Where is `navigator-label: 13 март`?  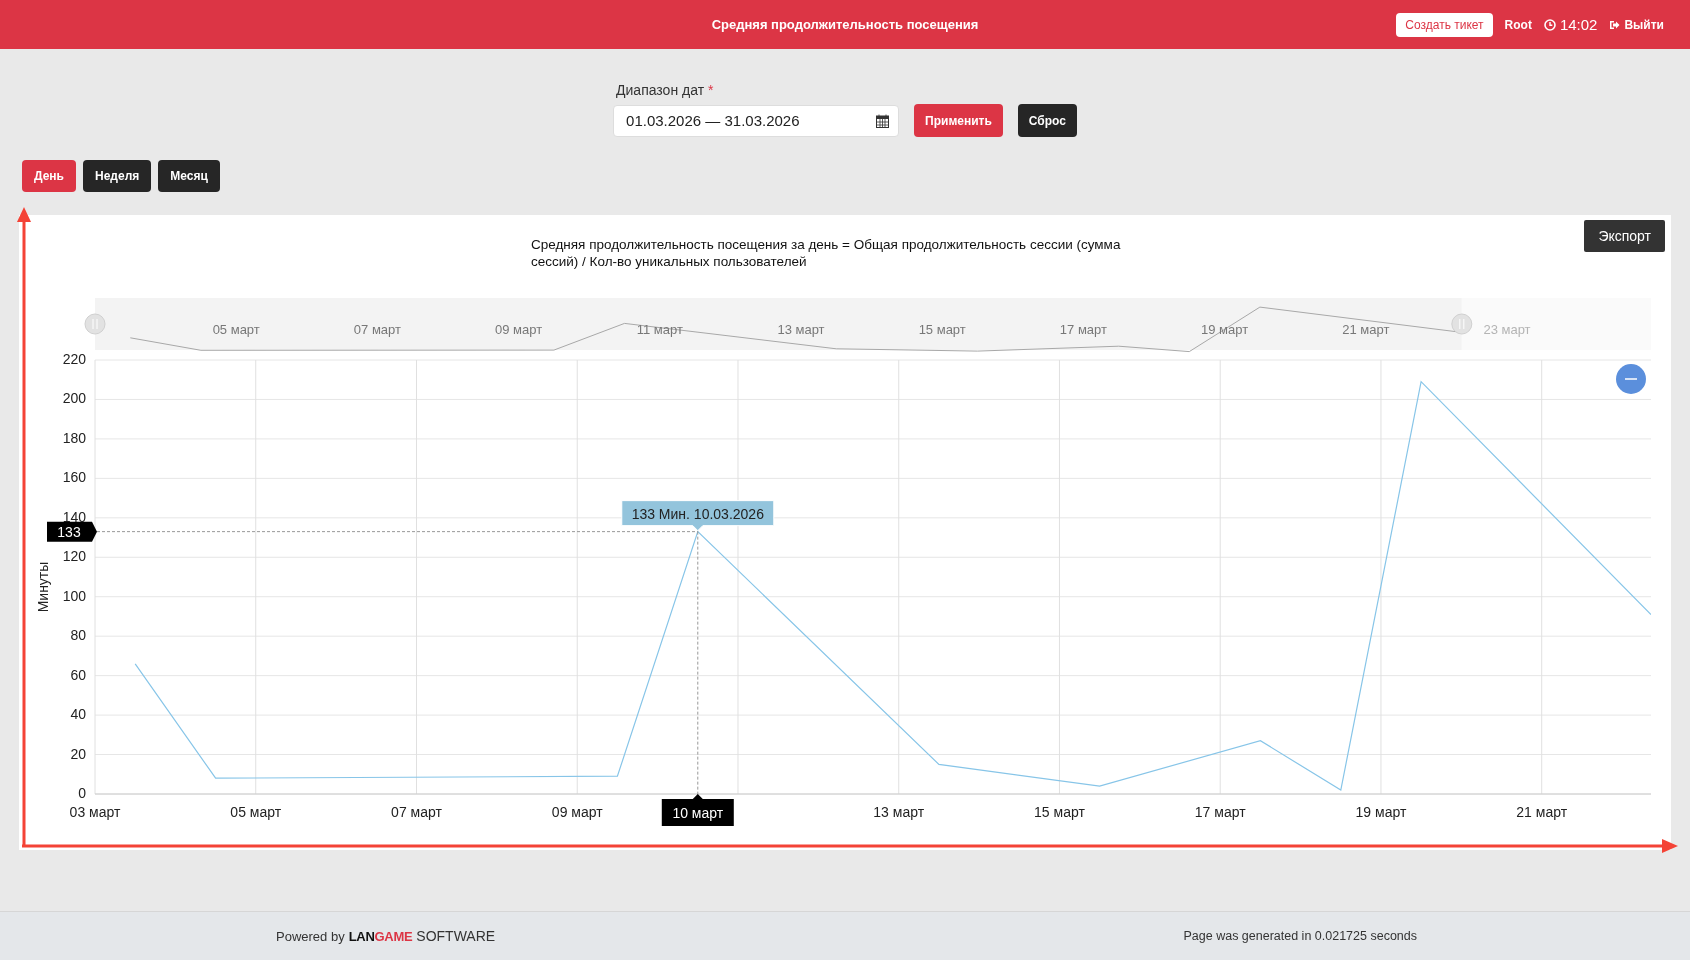 navigator-label: 13 март is located at coordinates (801, 329).